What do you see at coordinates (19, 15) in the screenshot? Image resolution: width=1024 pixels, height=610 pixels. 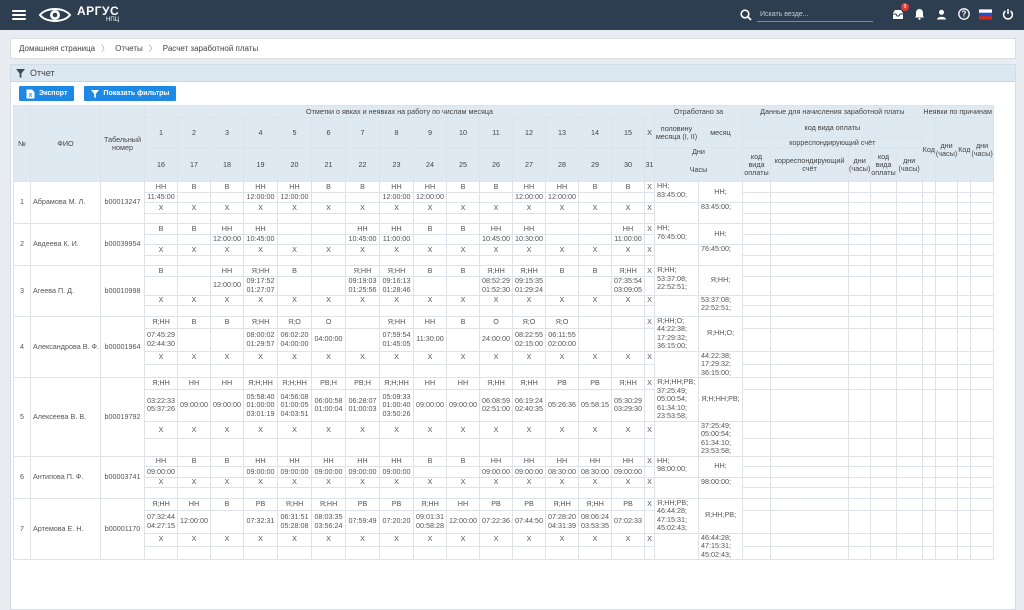 I see `menu-icon` at bounding box center [19, 15].